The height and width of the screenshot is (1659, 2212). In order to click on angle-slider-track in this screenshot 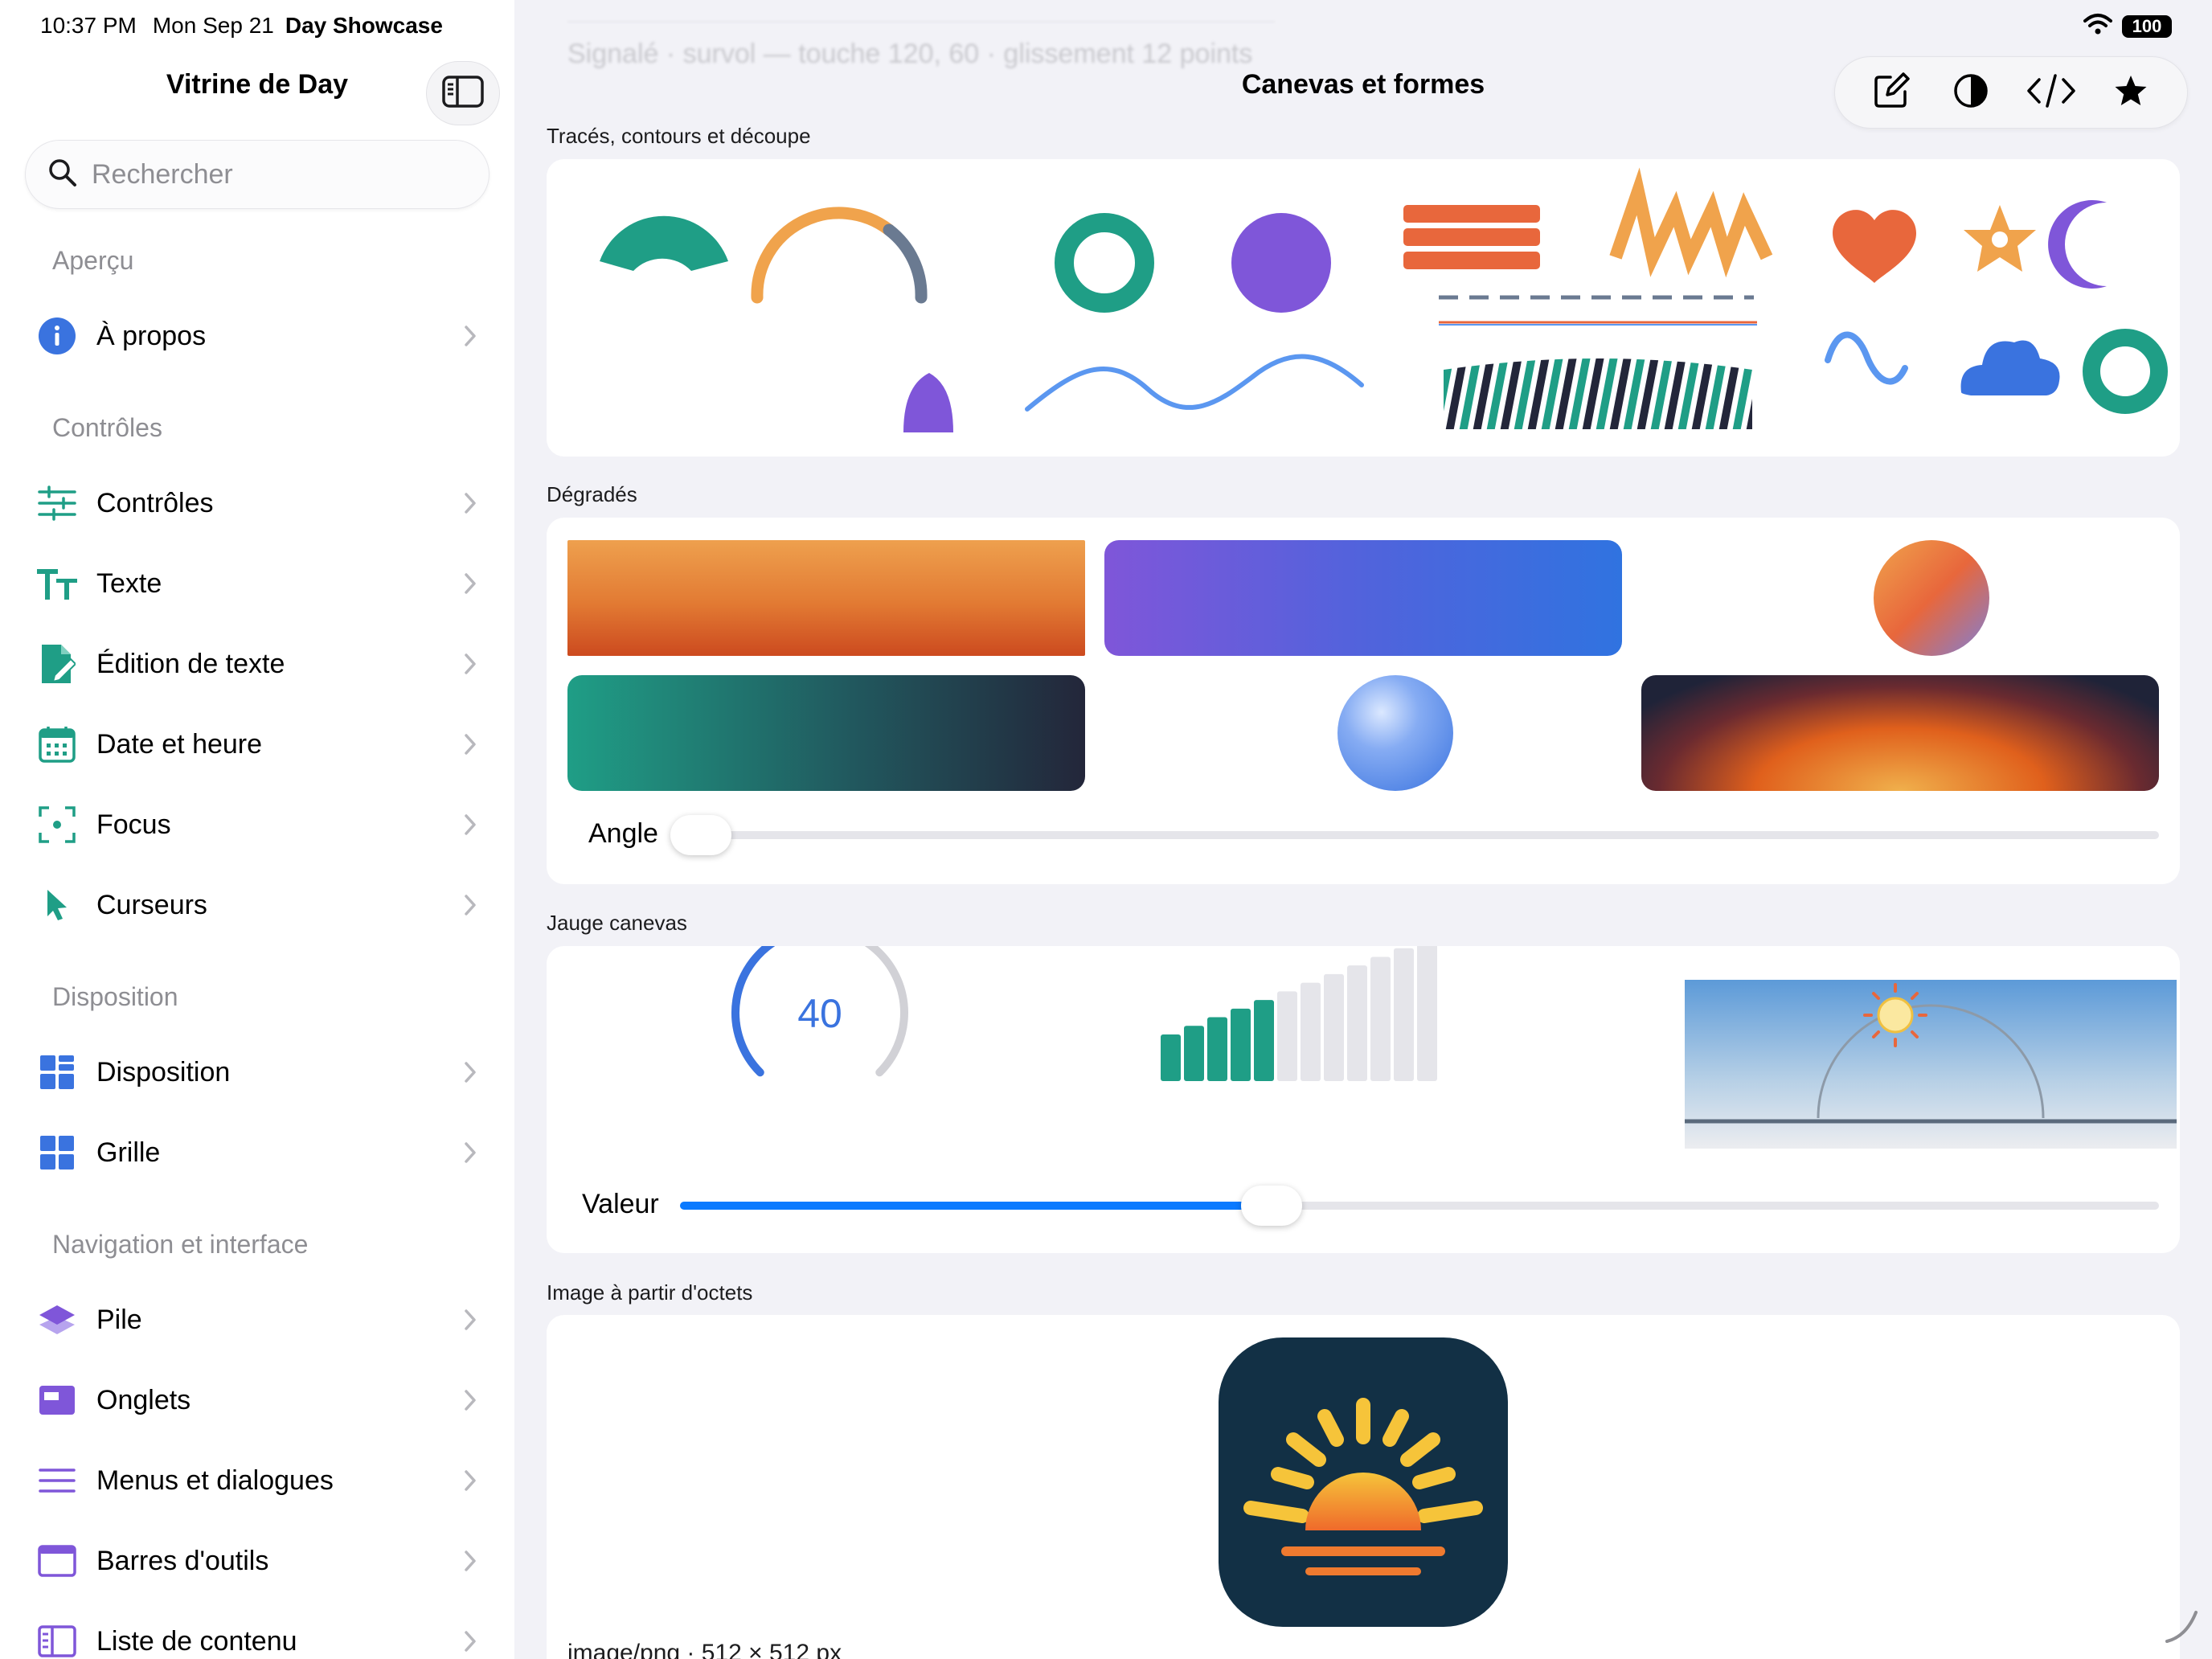, I will do `click(1425, 835)`.